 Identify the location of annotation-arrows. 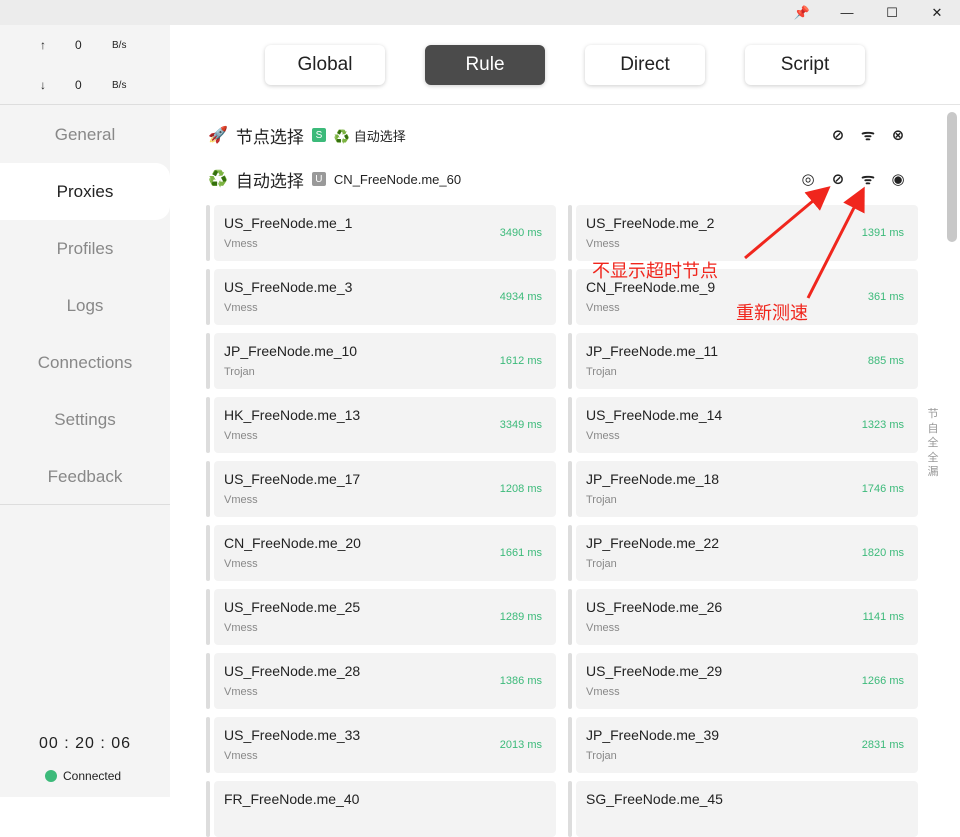
(804, 242).